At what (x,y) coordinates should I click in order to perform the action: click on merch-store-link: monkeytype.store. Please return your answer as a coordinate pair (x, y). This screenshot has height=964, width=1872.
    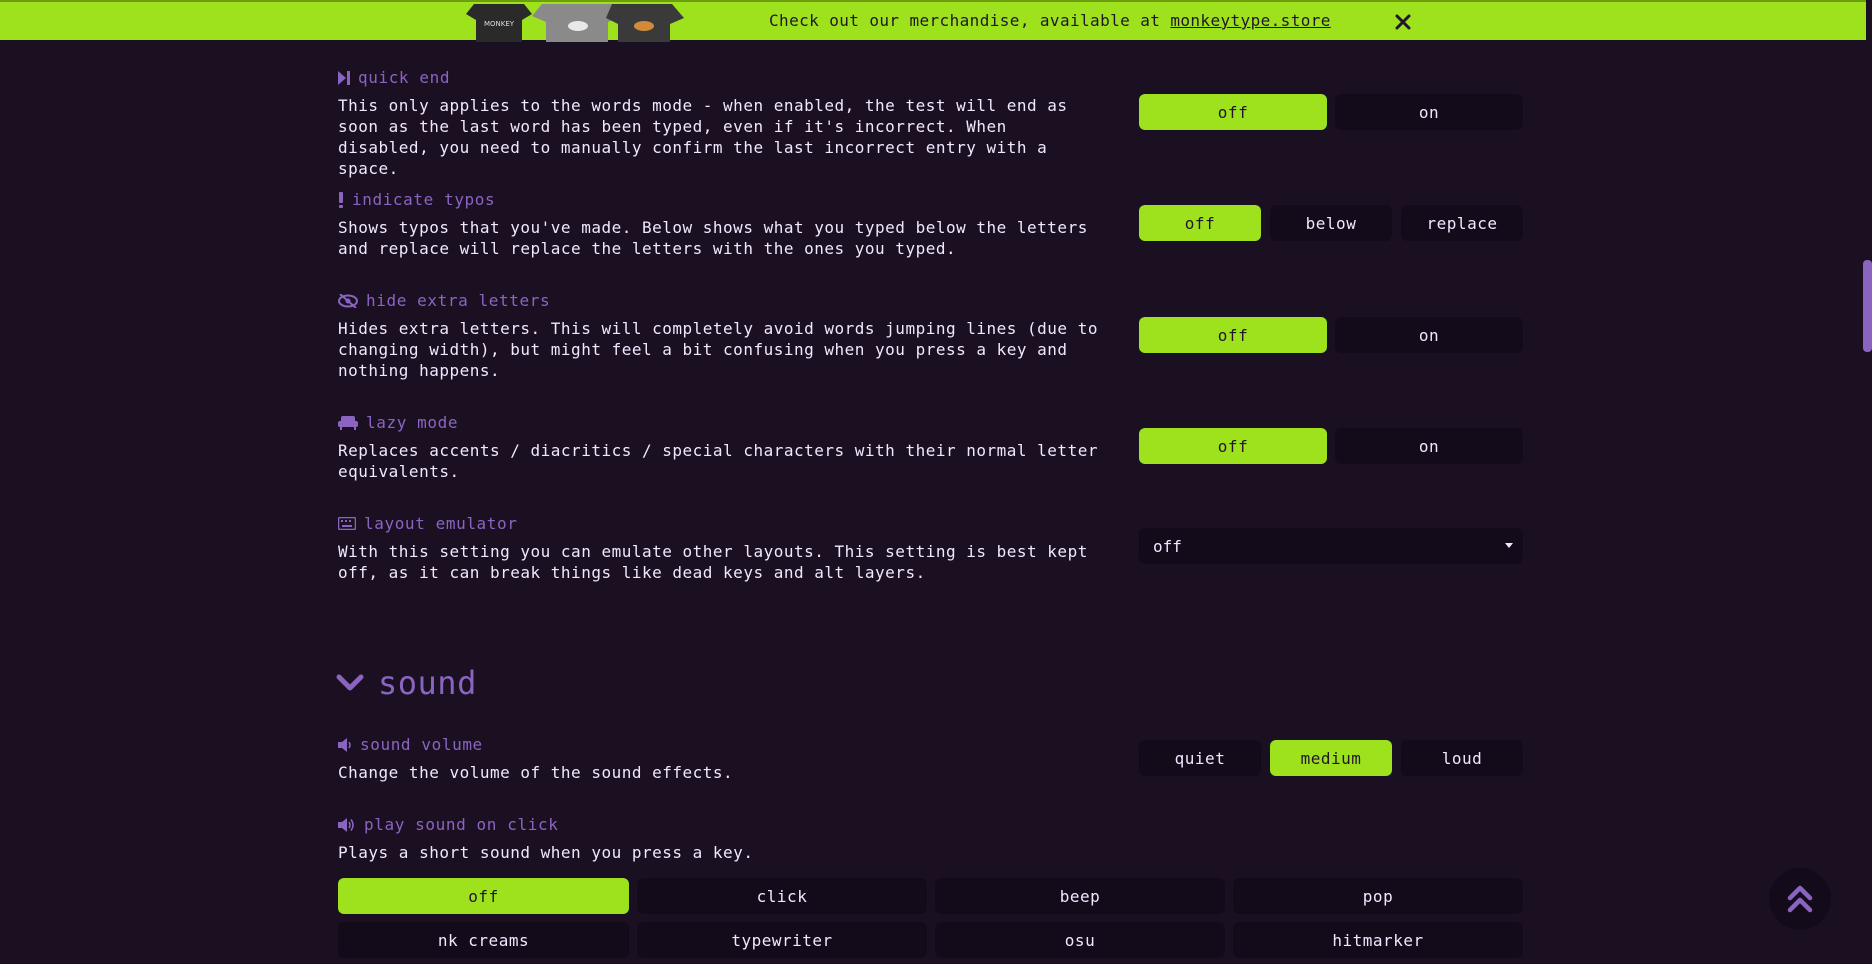
    Looking at the image, I should click on (1250, 20).